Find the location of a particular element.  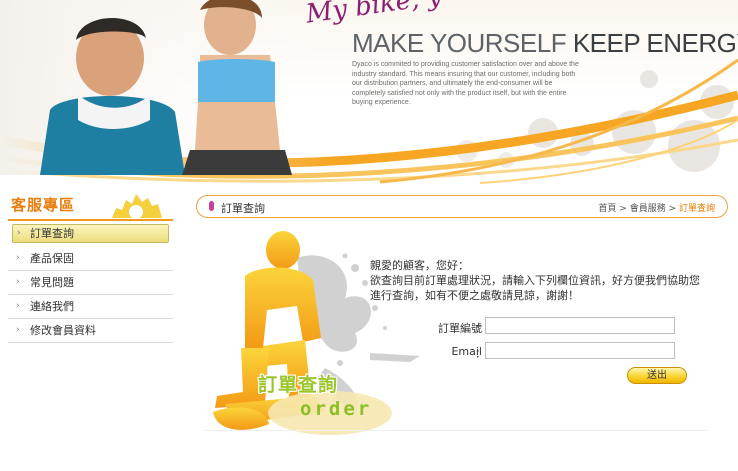

greeting-line: 進行查詢，如有不便之處敬請見諒，謝謝！ is located at coordinates (474, 295).